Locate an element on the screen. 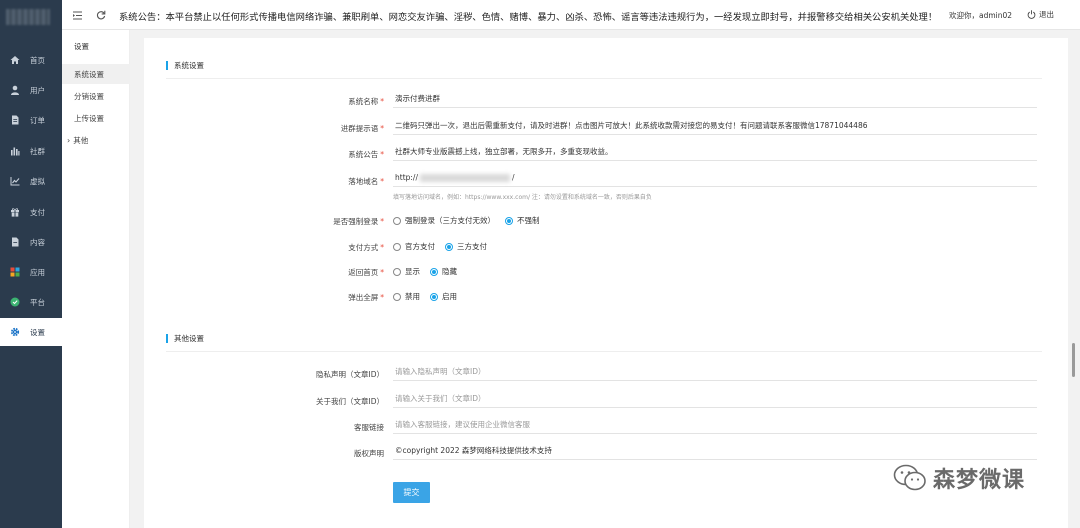 This screenshot has height=528, width=1080. sidebar-item-label: 社群 is located at coordinates (37, 151).